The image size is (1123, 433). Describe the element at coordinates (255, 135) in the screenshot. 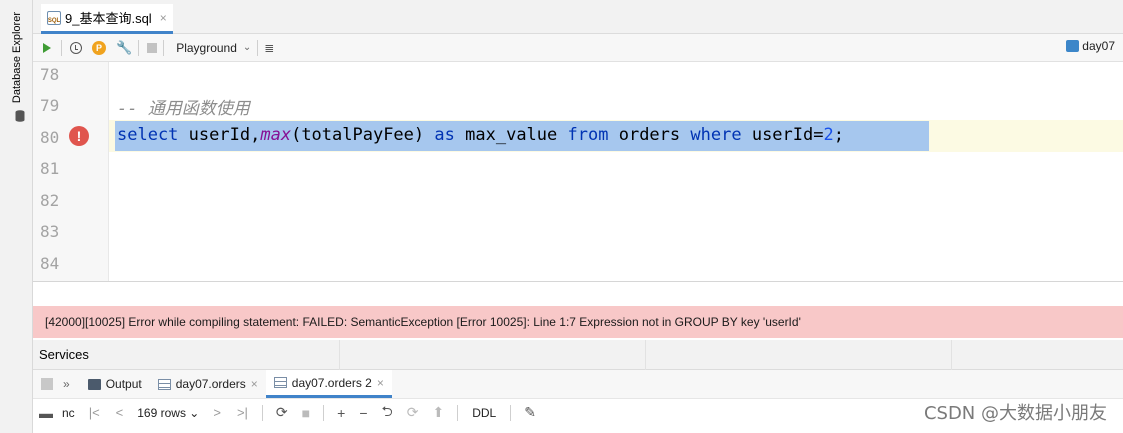

I see `comma: ,` at that location.